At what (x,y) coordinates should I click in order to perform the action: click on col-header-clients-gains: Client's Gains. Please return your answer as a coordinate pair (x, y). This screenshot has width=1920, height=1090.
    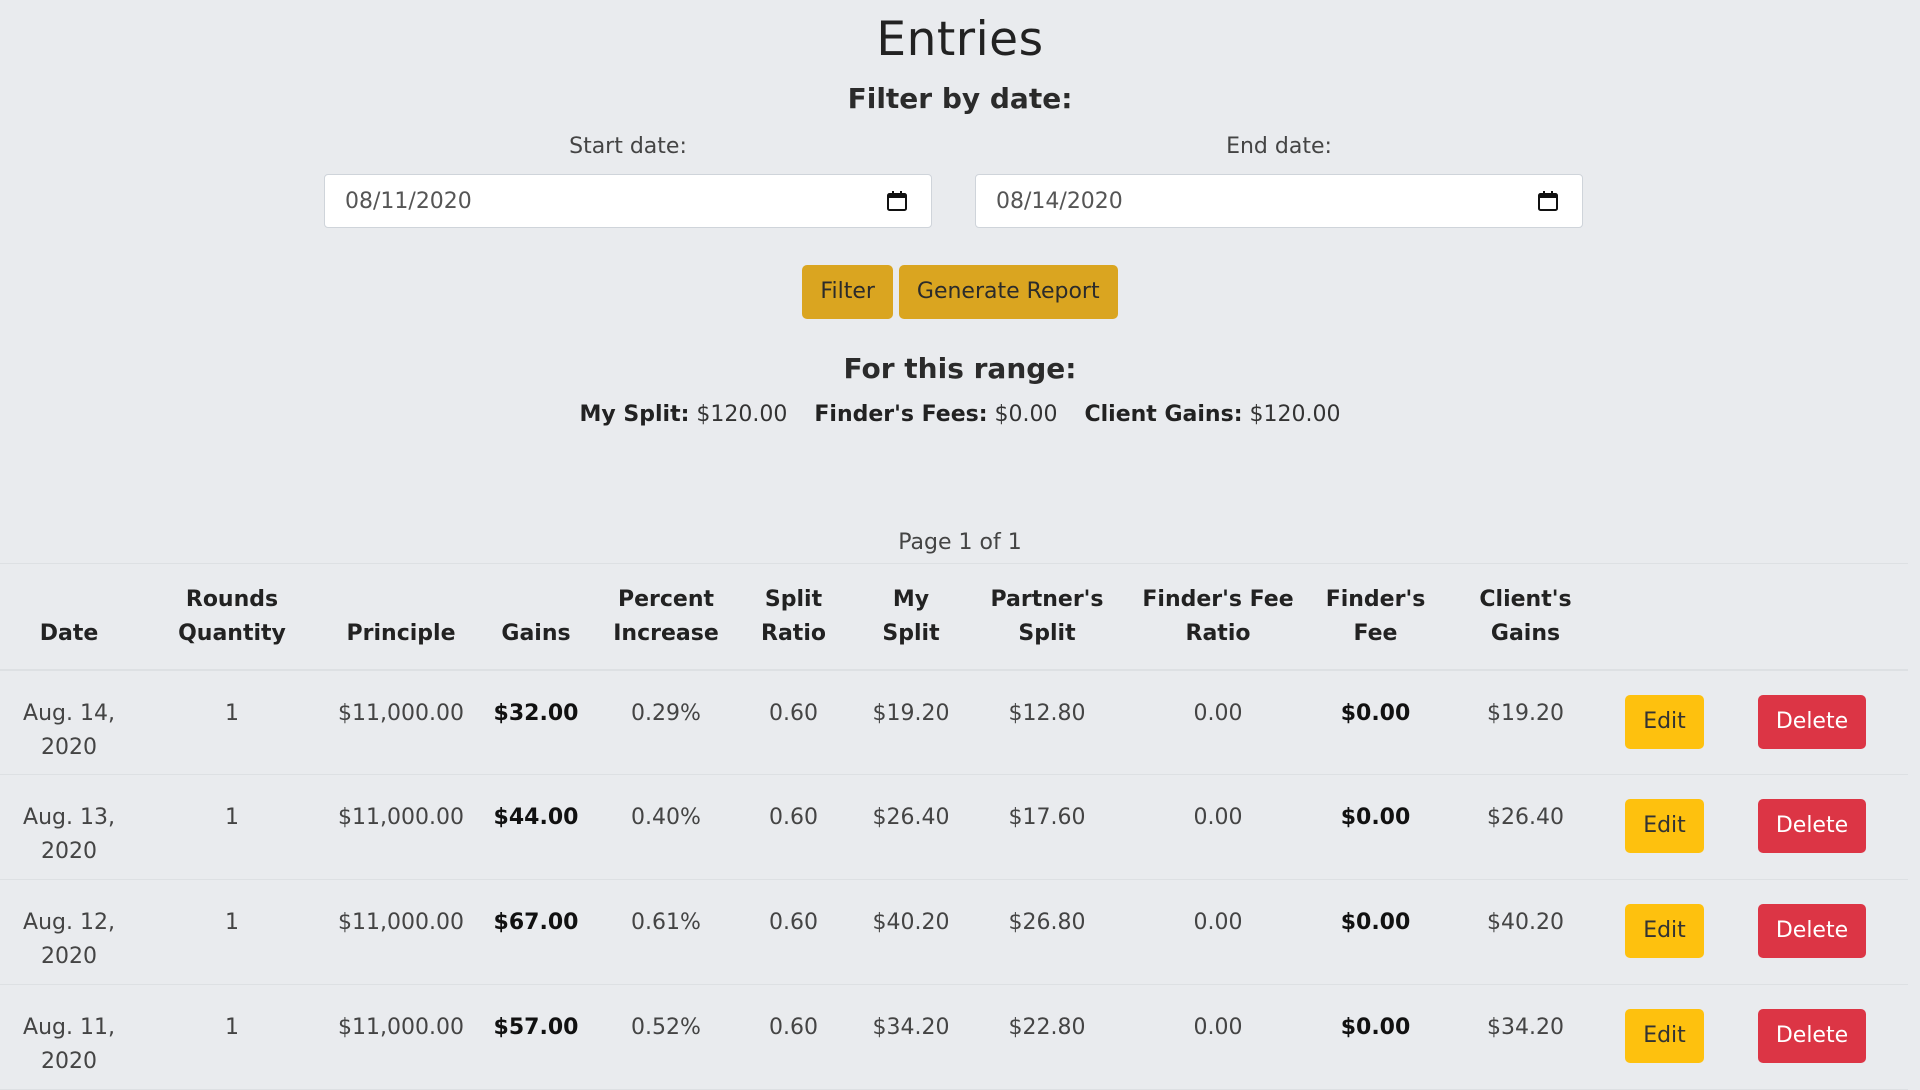
    Looking at the image, I should click on (1525, 617).